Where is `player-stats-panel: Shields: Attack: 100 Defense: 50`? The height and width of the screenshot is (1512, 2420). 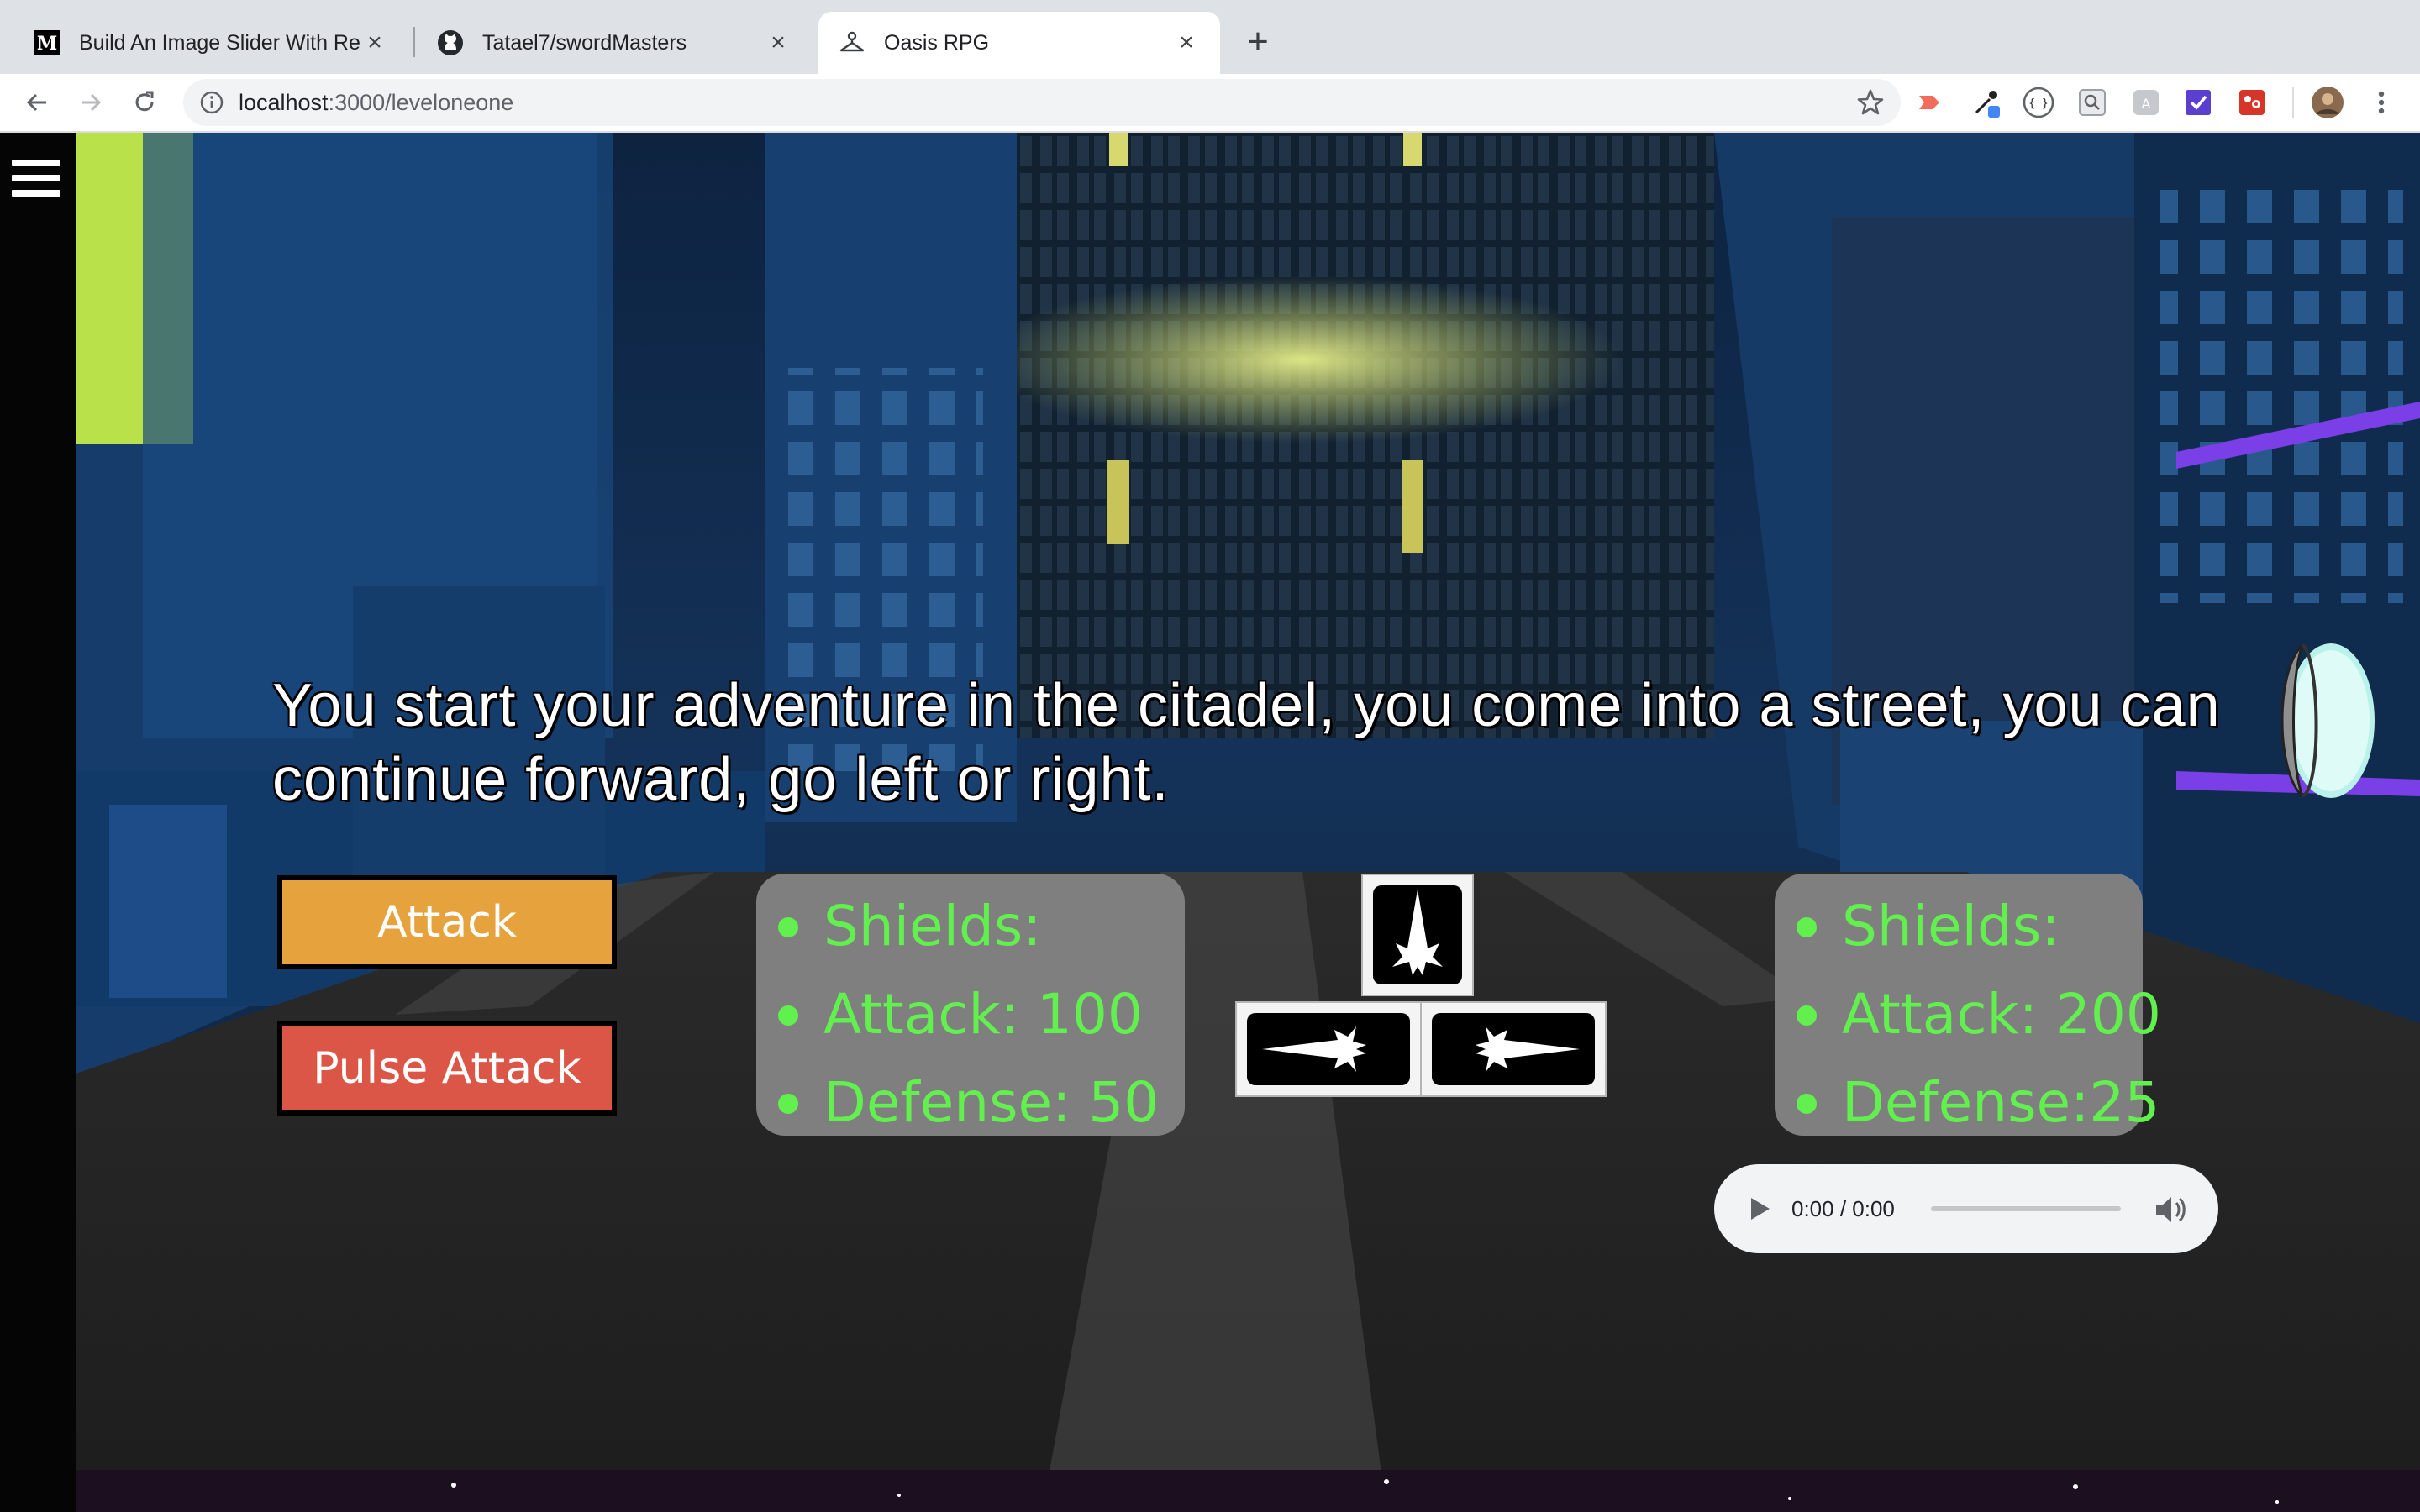 player-stats-panel: Shields: Attack: 100 Defense: 50 is located at coordinates (970, 1005).